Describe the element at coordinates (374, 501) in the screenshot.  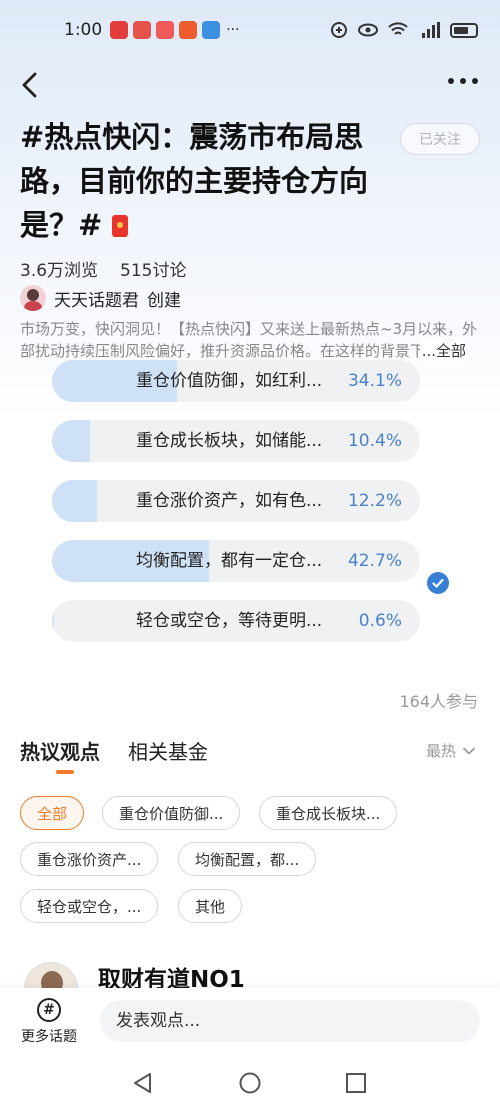
I see `poll-option-percent: 12.2%` at that location.